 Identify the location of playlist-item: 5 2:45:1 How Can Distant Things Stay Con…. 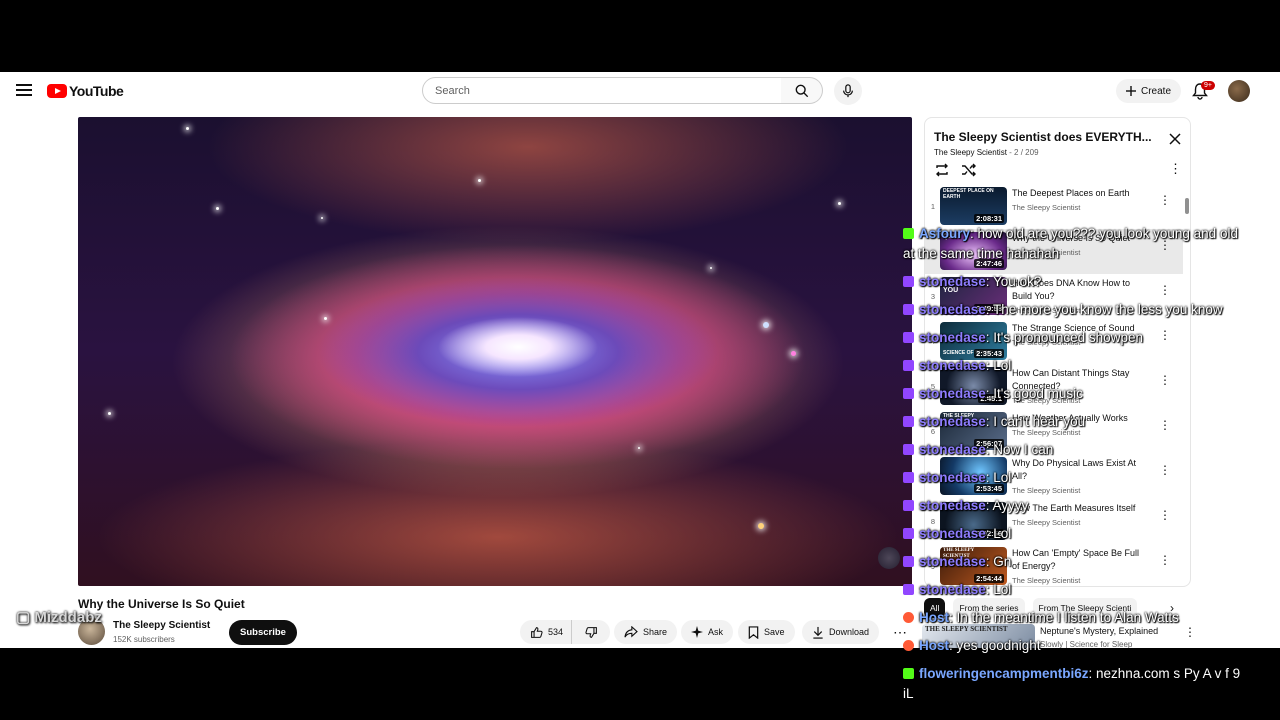
(1054, 386).